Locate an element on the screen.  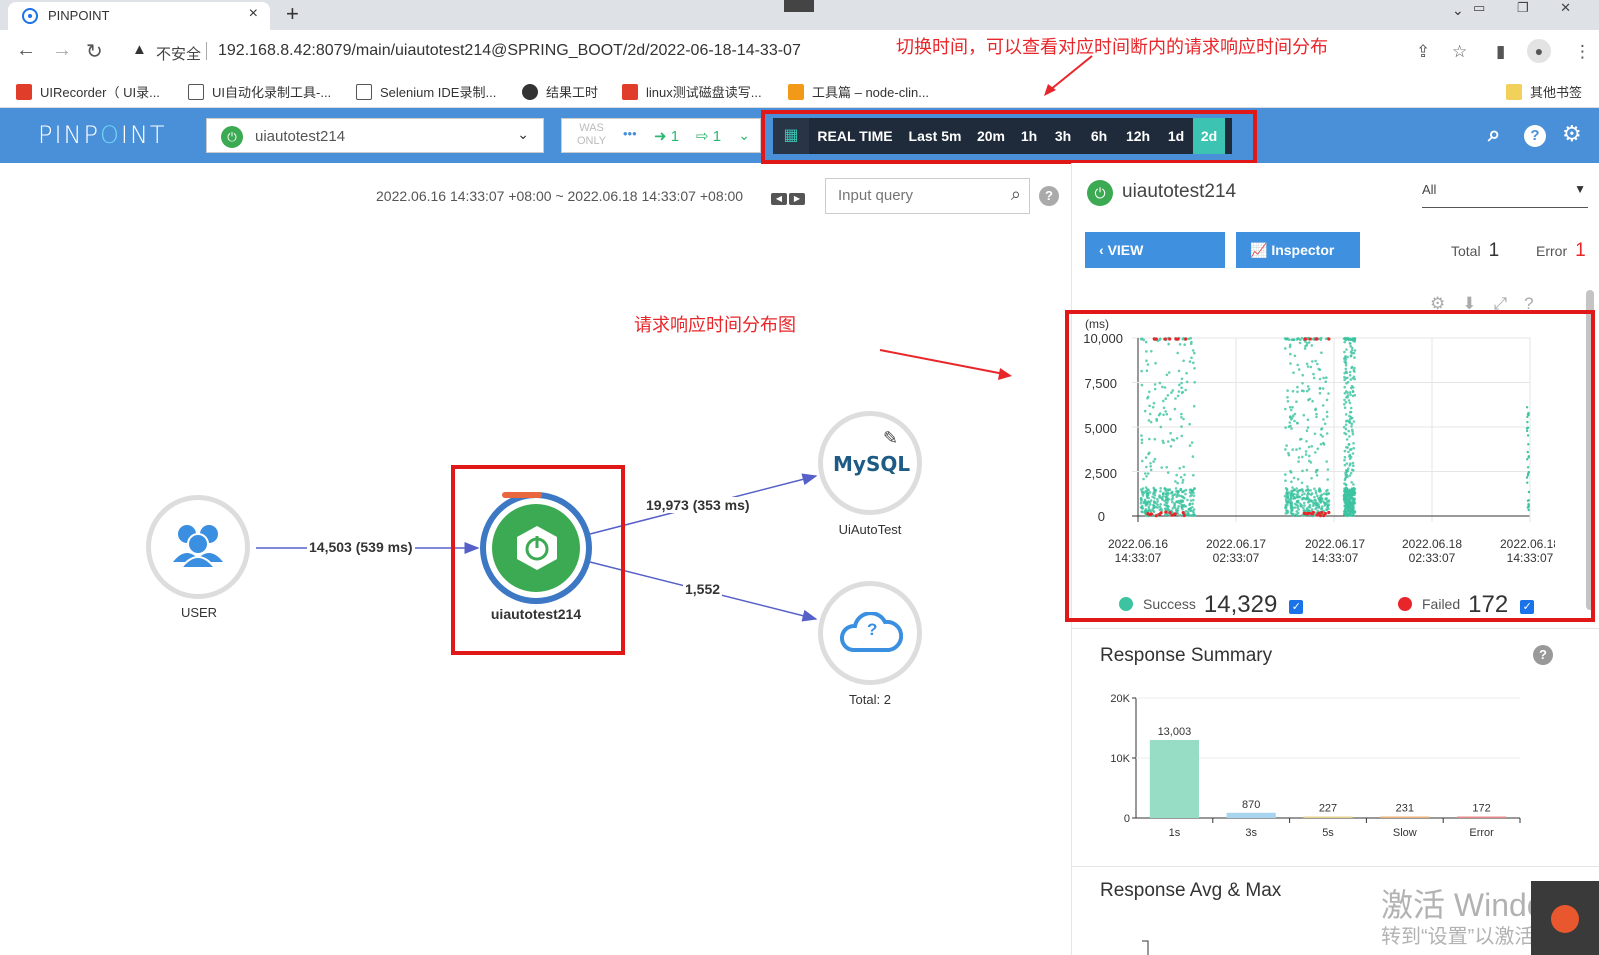
folder-icon is located at coordinates (1514, 92).